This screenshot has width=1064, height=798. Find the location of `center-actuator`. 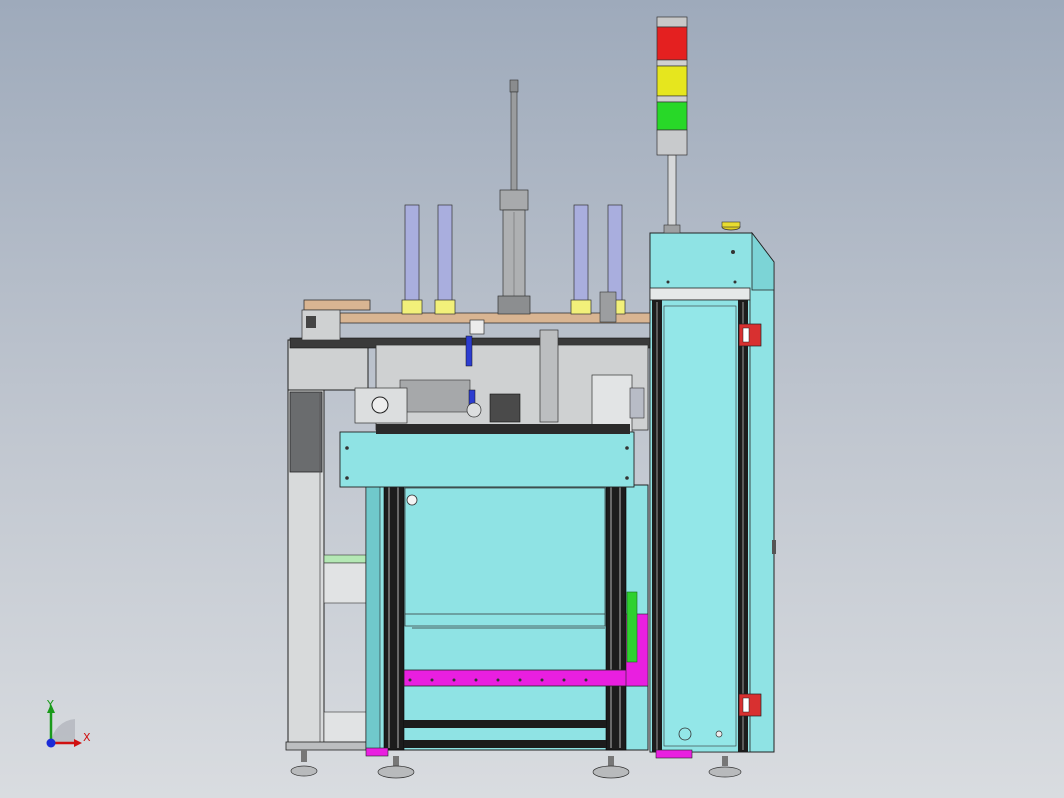

center-actuator is located at coordinates (514, 197).